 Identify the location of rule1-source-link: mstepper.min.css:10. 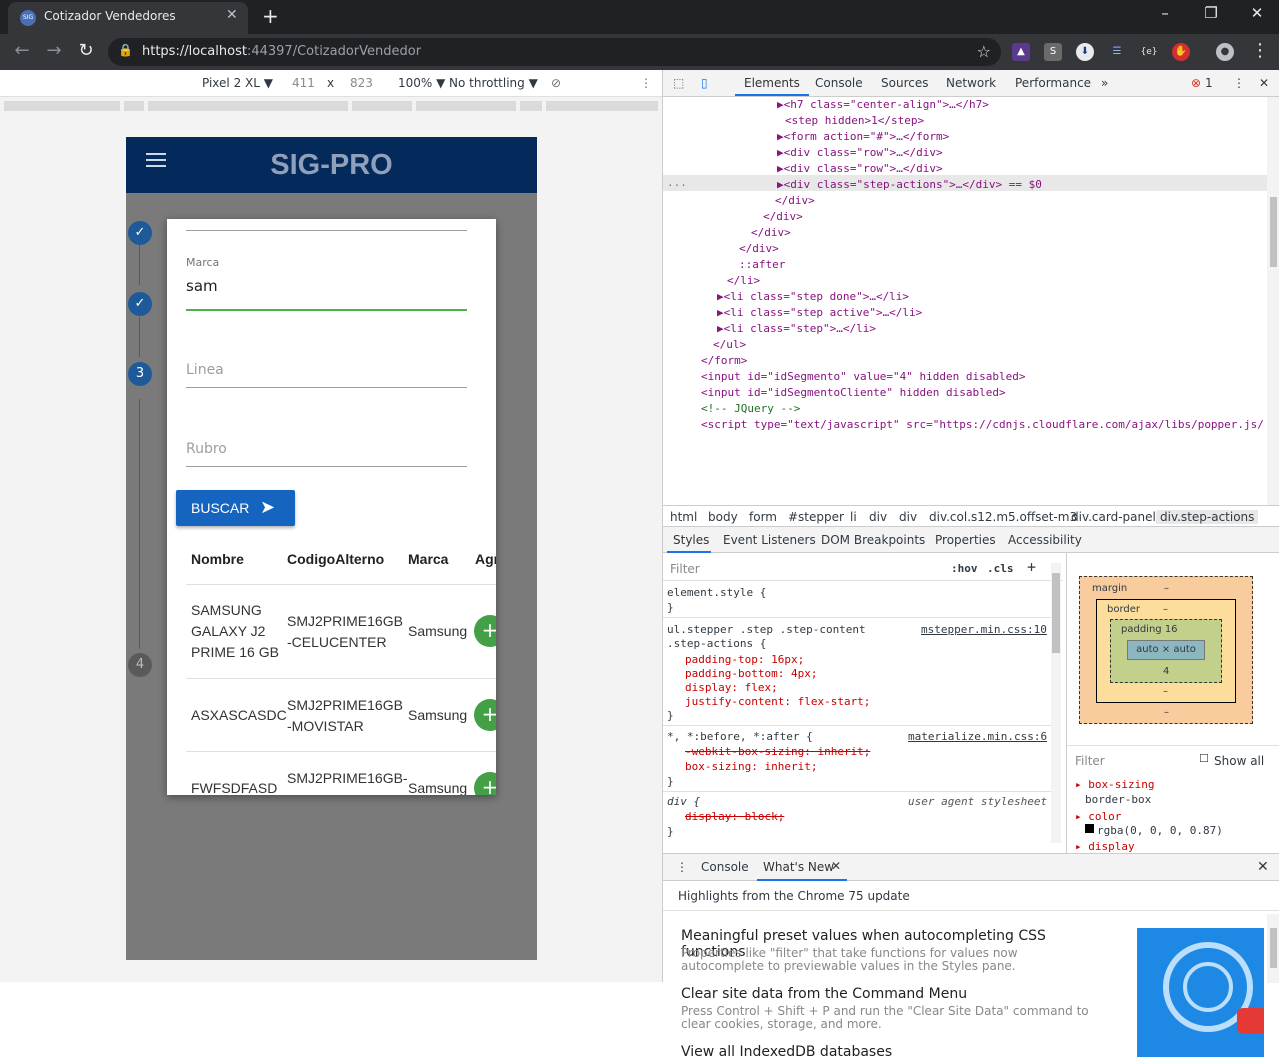
(984, 629).